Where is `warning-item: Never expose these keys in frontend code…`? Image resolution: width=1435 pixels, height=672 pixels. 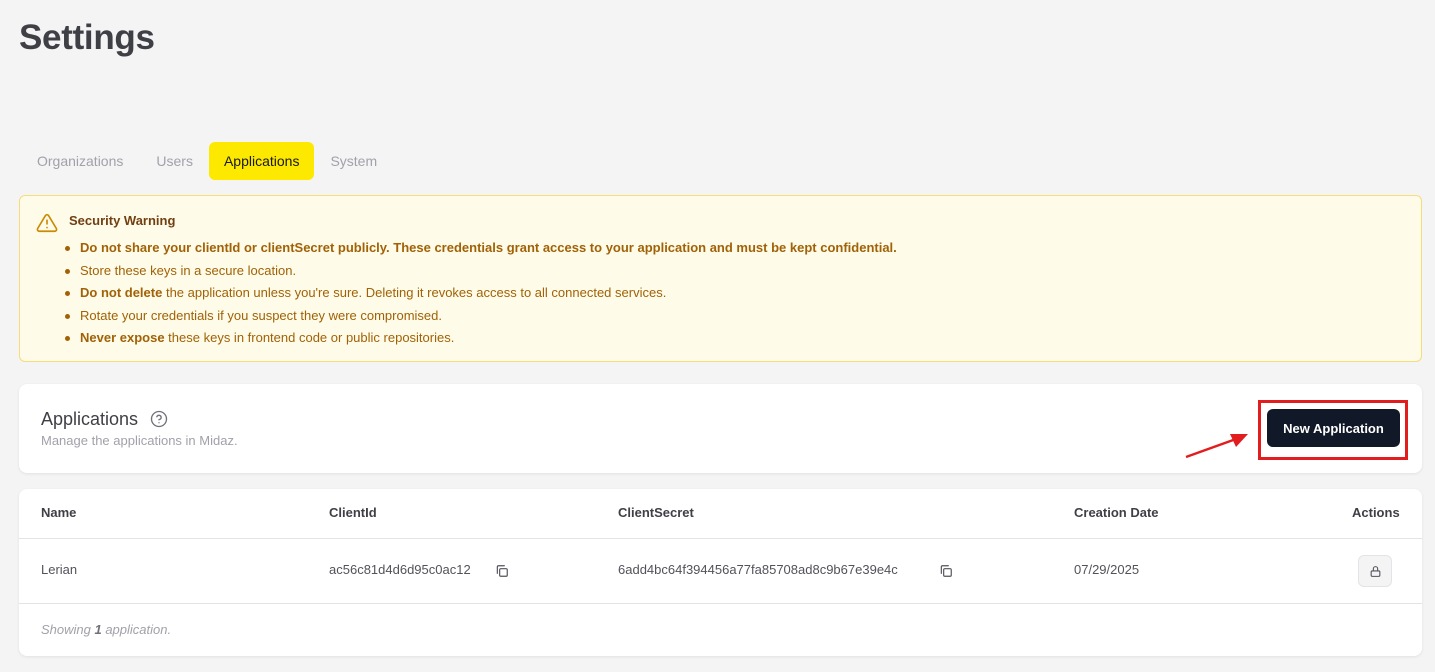 warning-item: Never expose these keys in frontend code… is located at coordinates (481, 338).